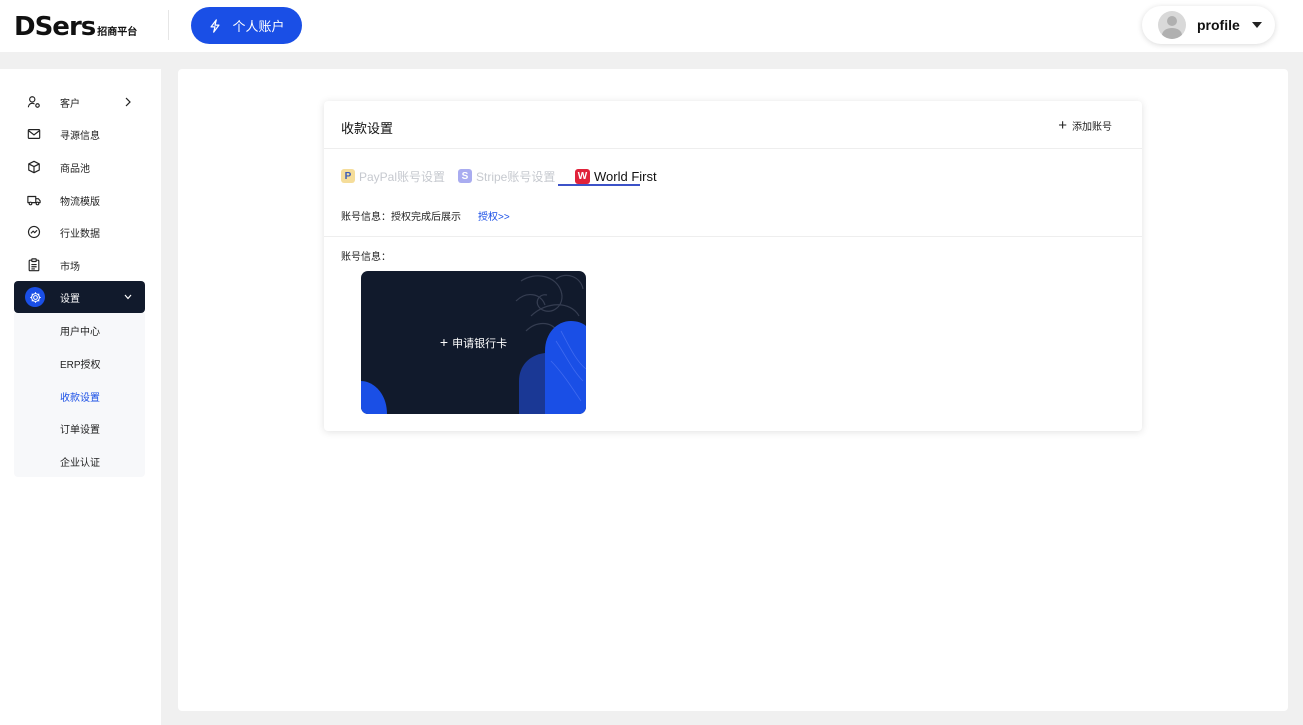 This screenshot has width=1303, height=725. I want to click on submenu-item-enterprise-verification: 企业认证, so click(79, 461).